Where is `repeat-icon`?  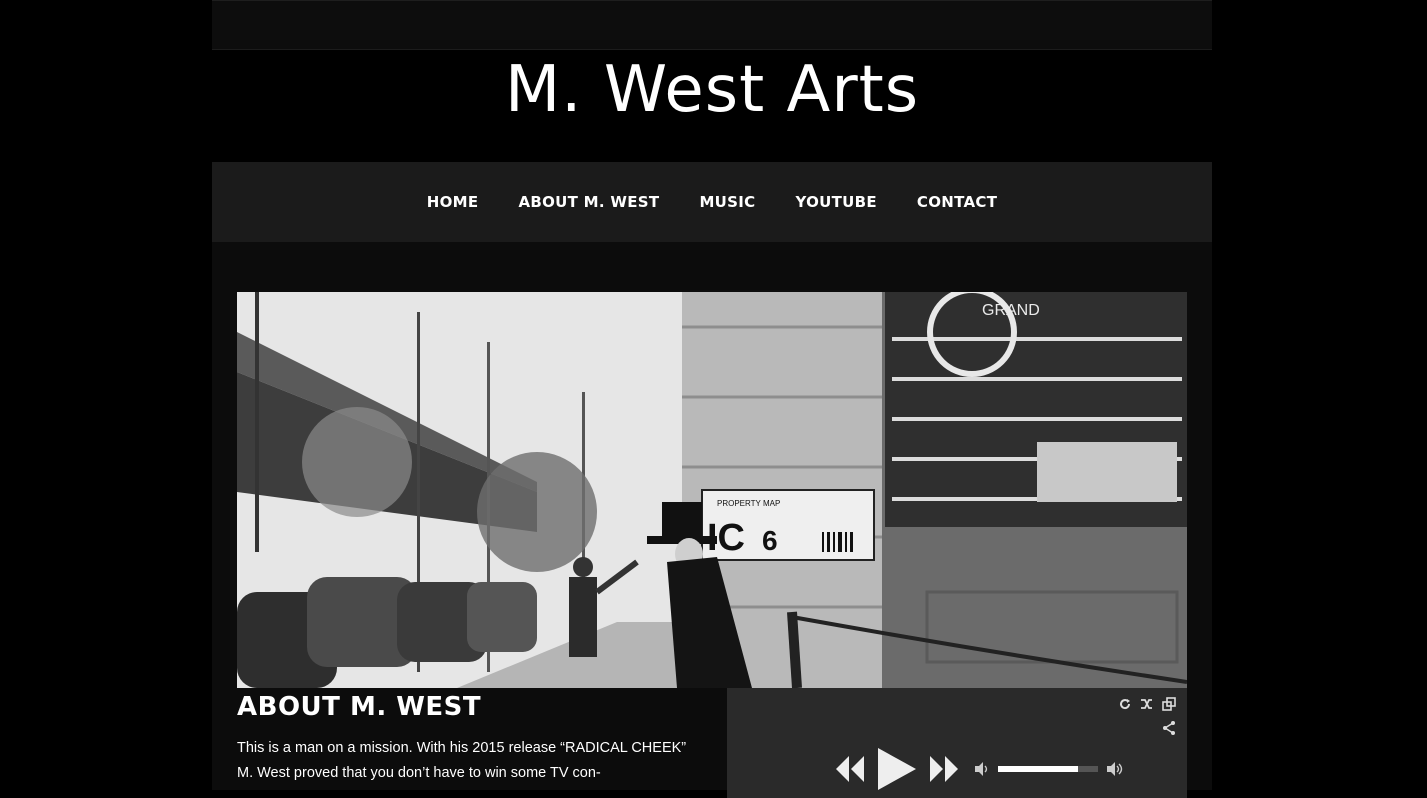
repeat-icon is located at coordinates (1125, 704).